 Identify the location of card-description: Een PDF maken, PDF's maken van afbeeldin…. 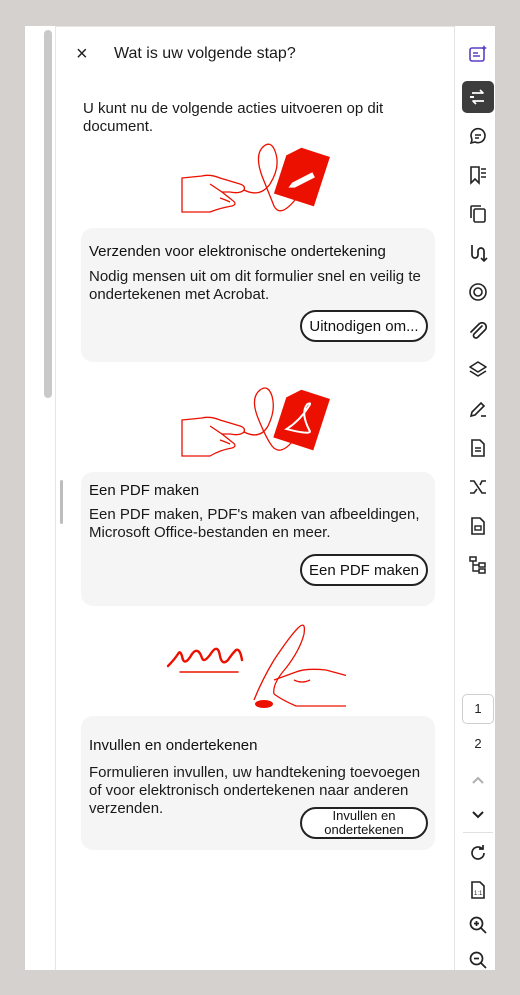
(254, 523).